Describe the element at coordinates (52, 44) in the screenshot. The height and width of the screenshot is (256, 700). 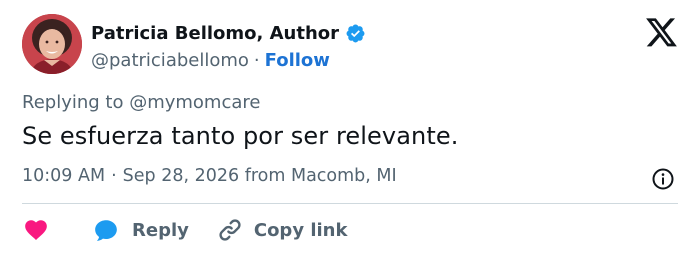
I see `avatar` at that location.